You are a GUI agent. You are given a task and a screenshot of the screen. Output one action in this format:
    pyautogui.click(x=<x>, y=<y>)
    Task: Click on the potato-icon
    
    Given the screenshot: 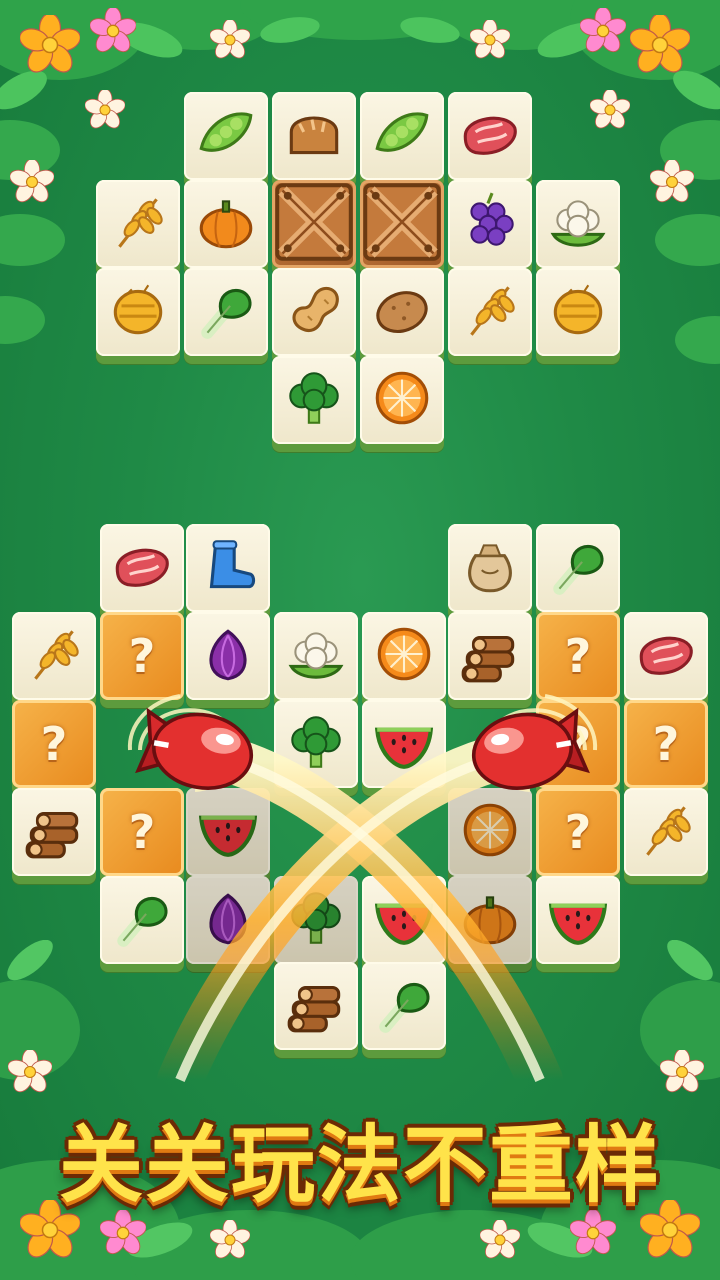 What is the action you would take?
    pyautogui.click(x=402, y=312)
    